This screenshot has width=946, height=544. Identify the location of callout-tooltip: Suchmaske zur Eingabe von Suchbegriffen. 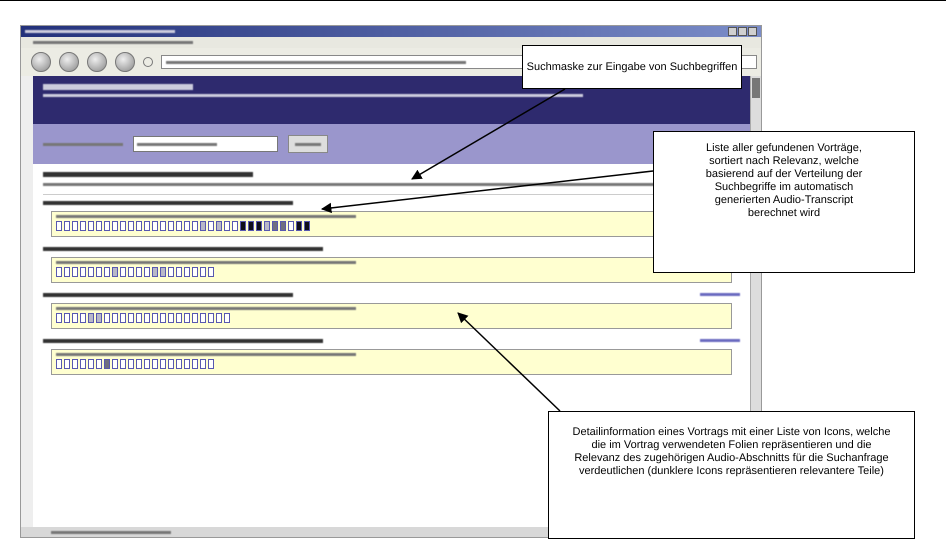
(632, 67).